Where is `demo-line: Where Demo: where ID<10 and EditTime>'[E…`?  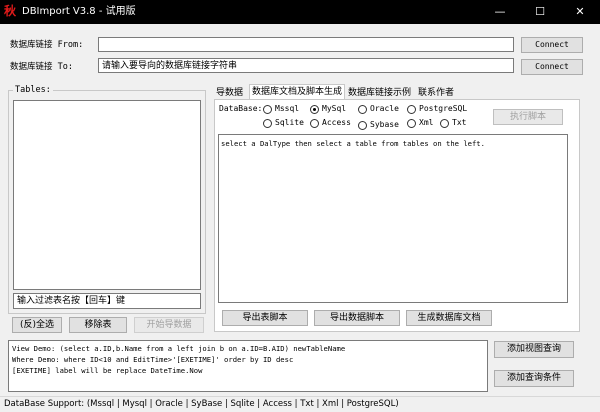 demo-line: Where Demo: where ID<10 and EditTime>'[E… is located at coordinates (153, 359).